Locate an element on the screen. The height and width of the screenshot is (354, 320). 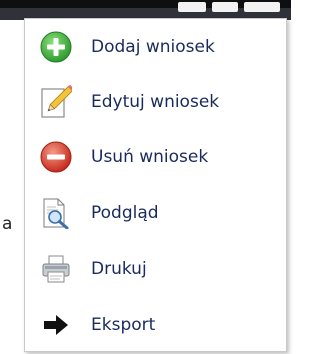
menu-item-label: Edytuj wniosek is located at coordinates (155, 102).